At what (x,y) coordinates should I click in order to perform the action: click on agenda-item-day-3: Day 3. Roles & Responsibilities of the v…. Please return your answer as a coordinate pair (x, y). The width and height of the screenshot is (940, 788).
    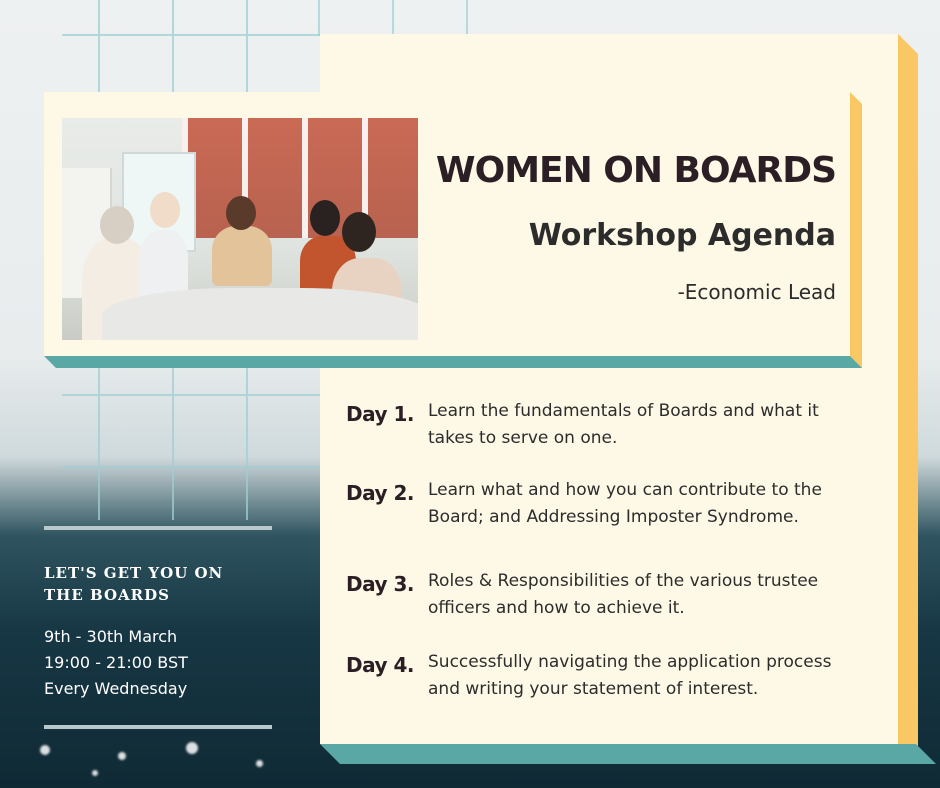
    Looking at the image, I should click on (607, 595).